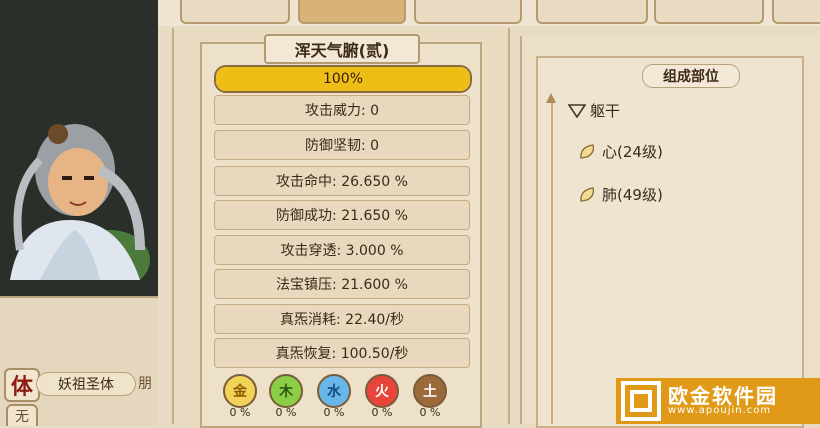 The height and width of the screenshot is (428, 820). What do you see at coordinates (352, 12) in the screenshot?
I see `tab-2-active` at bounding box center [352, 12].